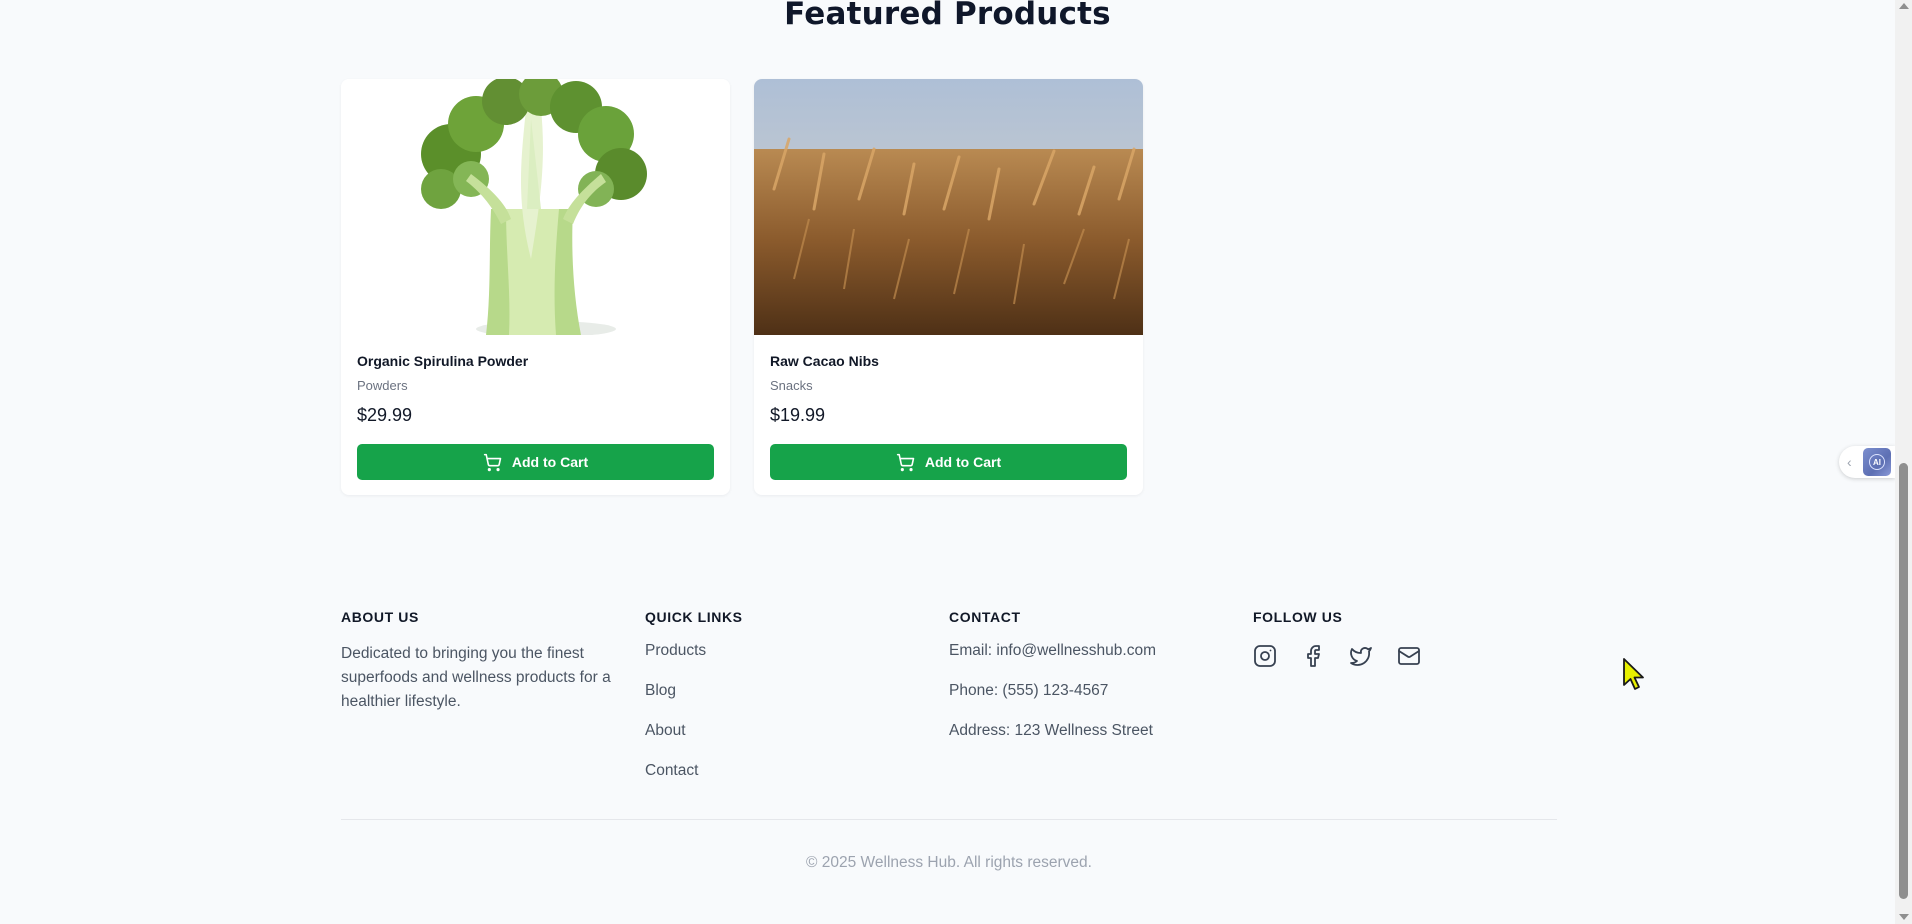  I want to click on scrollbar-thumb, so click(1903, 681).